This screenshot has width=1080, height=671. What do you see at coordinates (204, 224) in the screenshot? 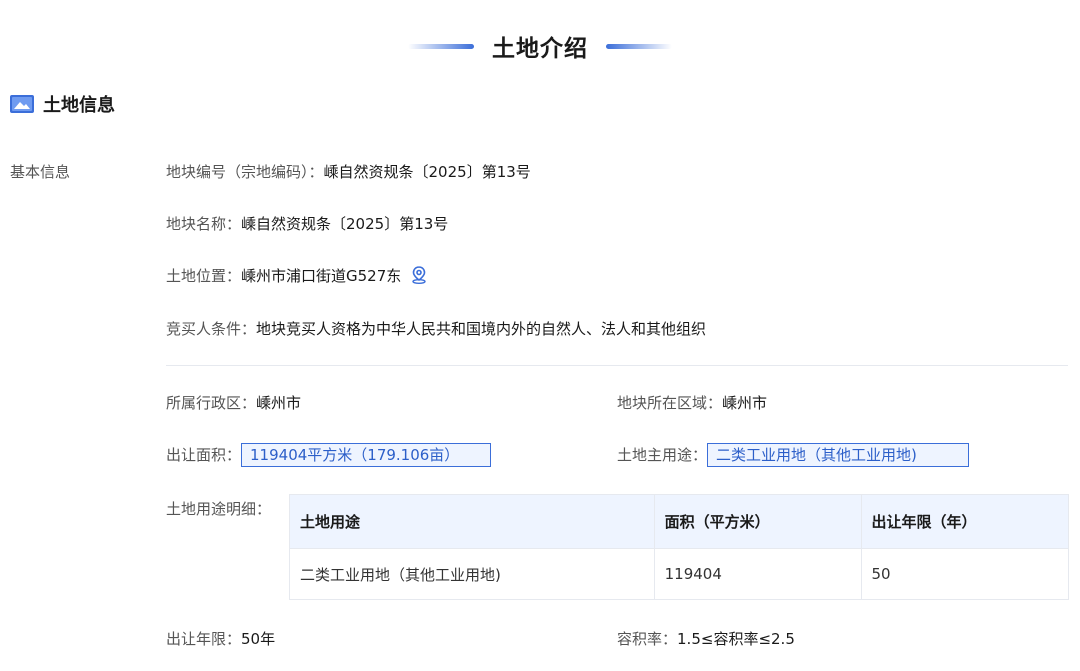
I see `parcel-name-label: 地块名称：` at bounding box center [204, 224].